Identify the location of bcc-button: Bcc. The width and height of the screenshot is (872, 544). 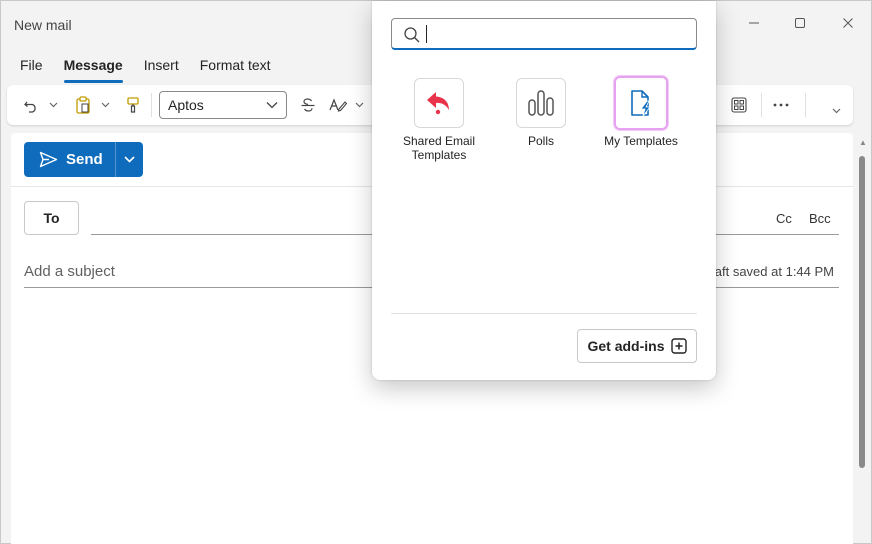
(820, 218).